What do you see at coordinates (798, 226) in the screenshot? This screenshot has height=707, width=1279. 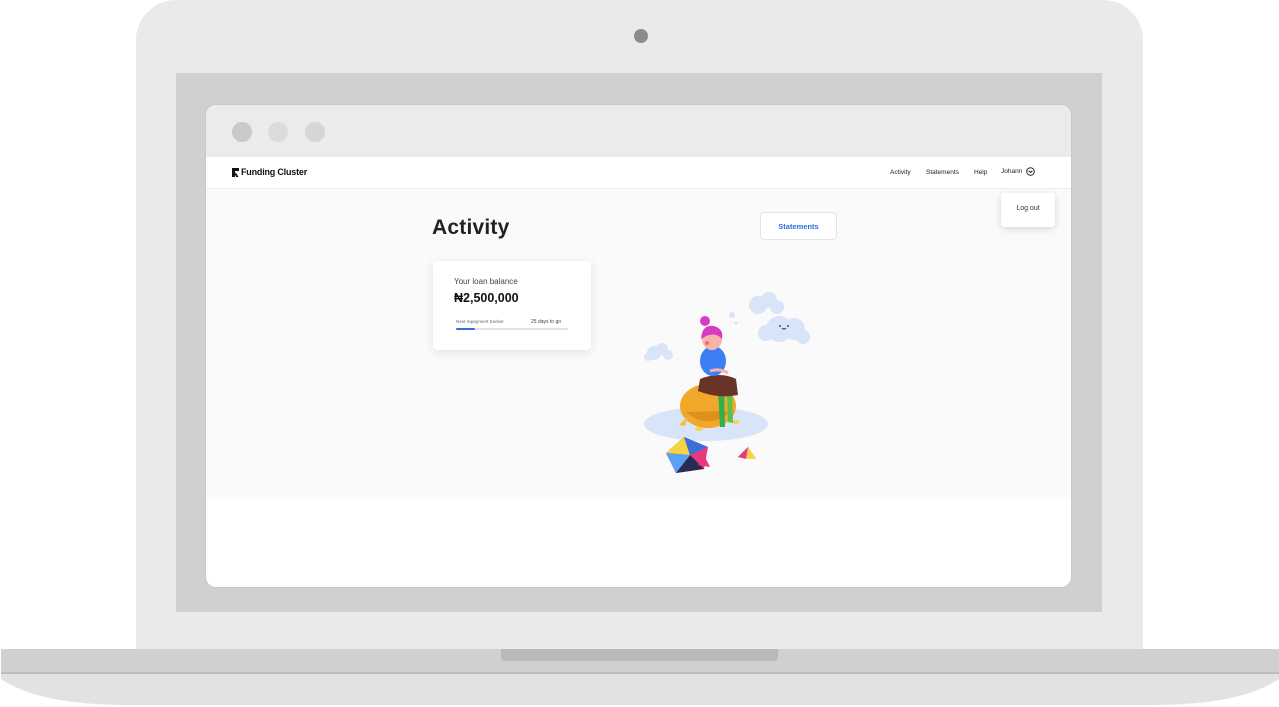 I see `statements-button: Statements` at bounding box center [798, 226].